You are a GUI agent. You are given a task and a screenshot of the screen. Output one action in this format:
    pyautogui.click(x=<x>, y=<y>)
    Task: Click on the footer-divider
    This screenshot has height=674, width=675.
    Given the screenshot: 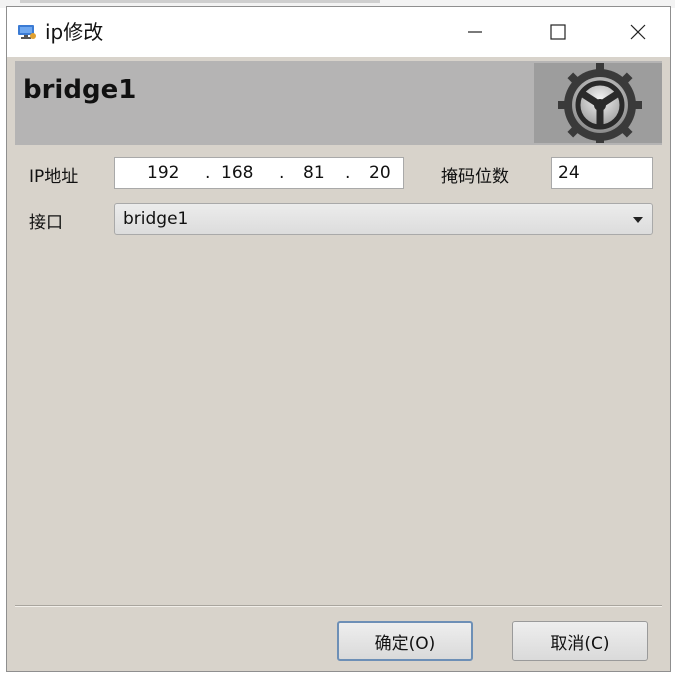 What is the action you would take?
    pyautogui.click(x=338, y=606)
    